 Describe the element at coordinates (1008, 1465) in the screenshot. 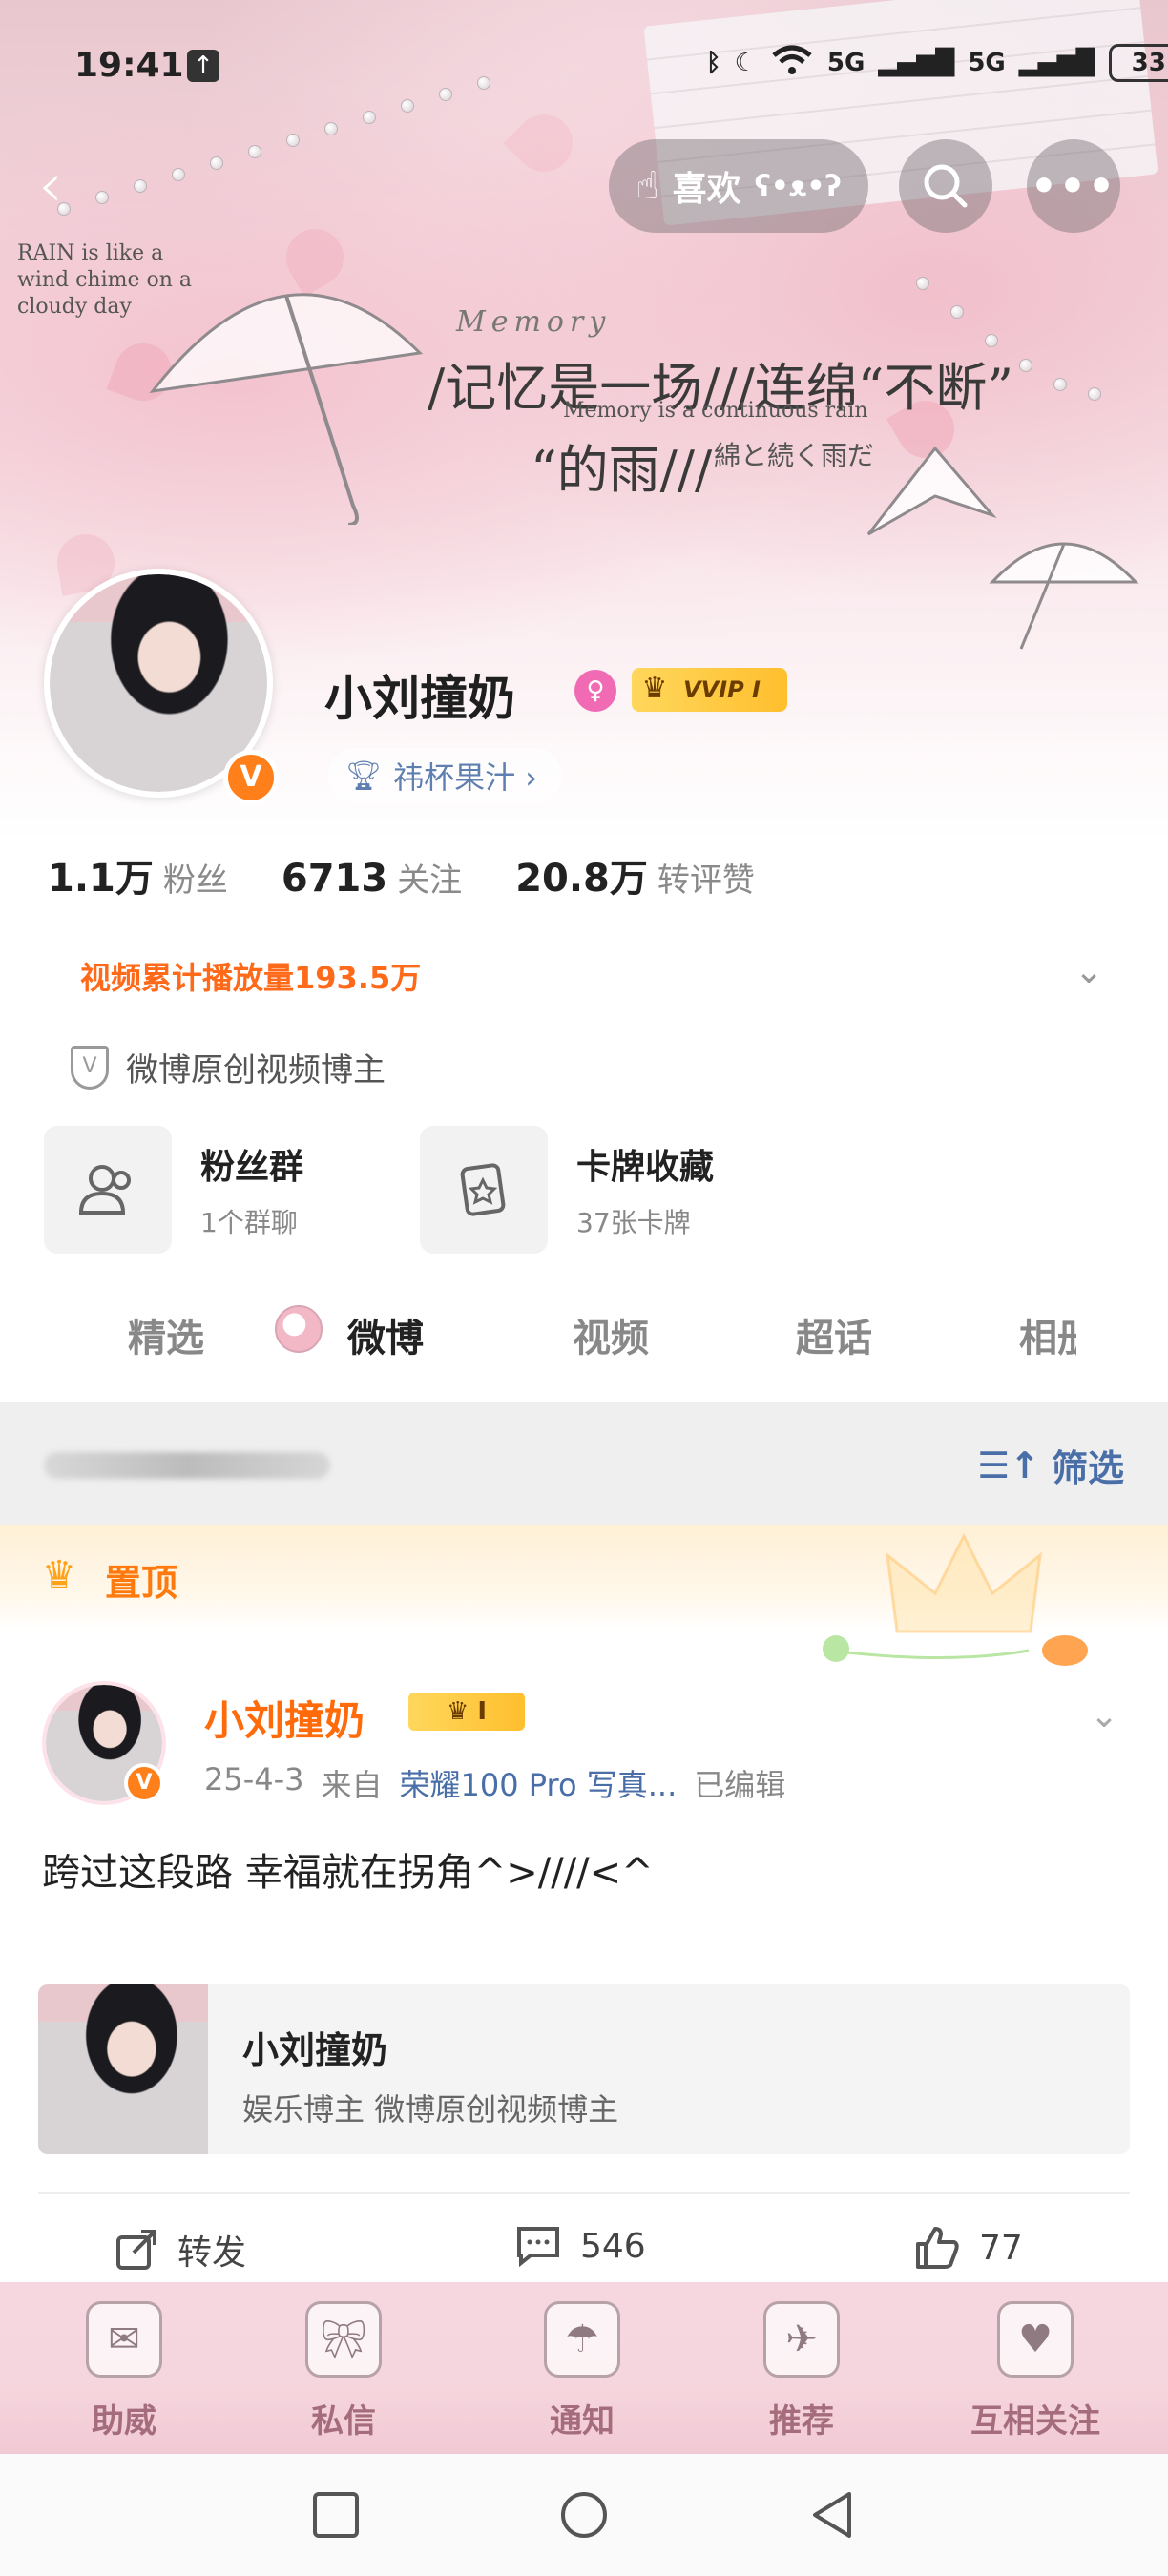

I see `sort-icon: ☰↑` at that location.